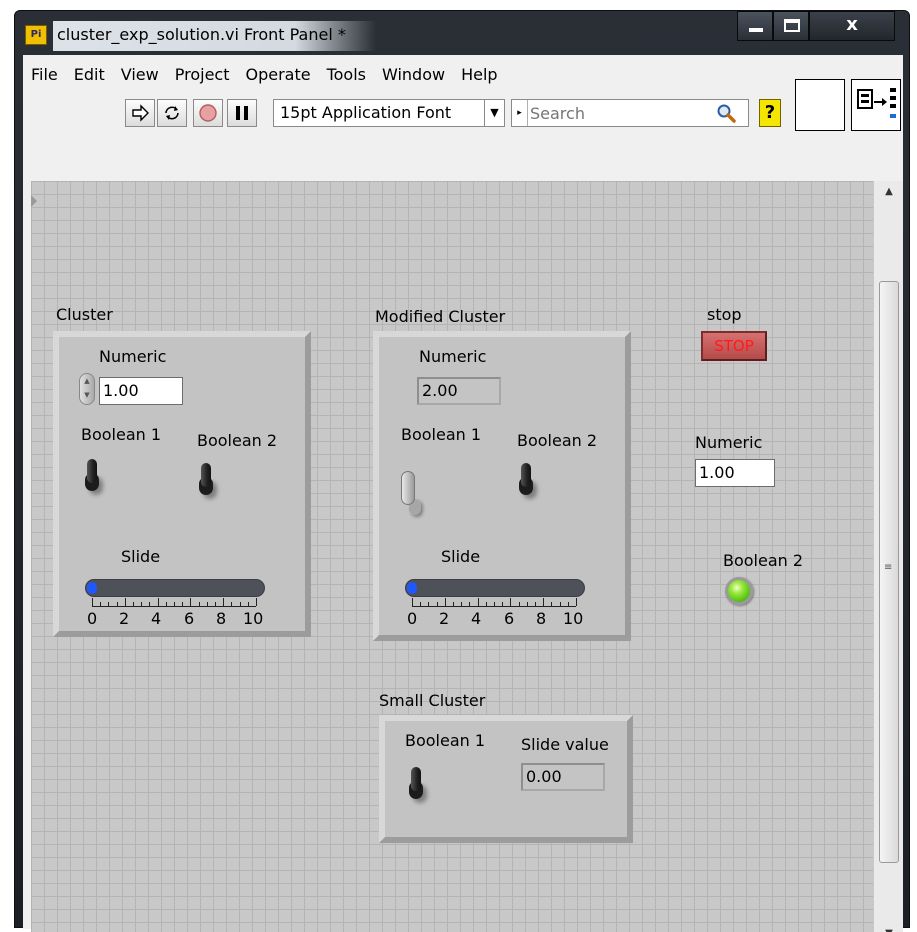  I want to click on menu-project: Project, so click(202, 75).